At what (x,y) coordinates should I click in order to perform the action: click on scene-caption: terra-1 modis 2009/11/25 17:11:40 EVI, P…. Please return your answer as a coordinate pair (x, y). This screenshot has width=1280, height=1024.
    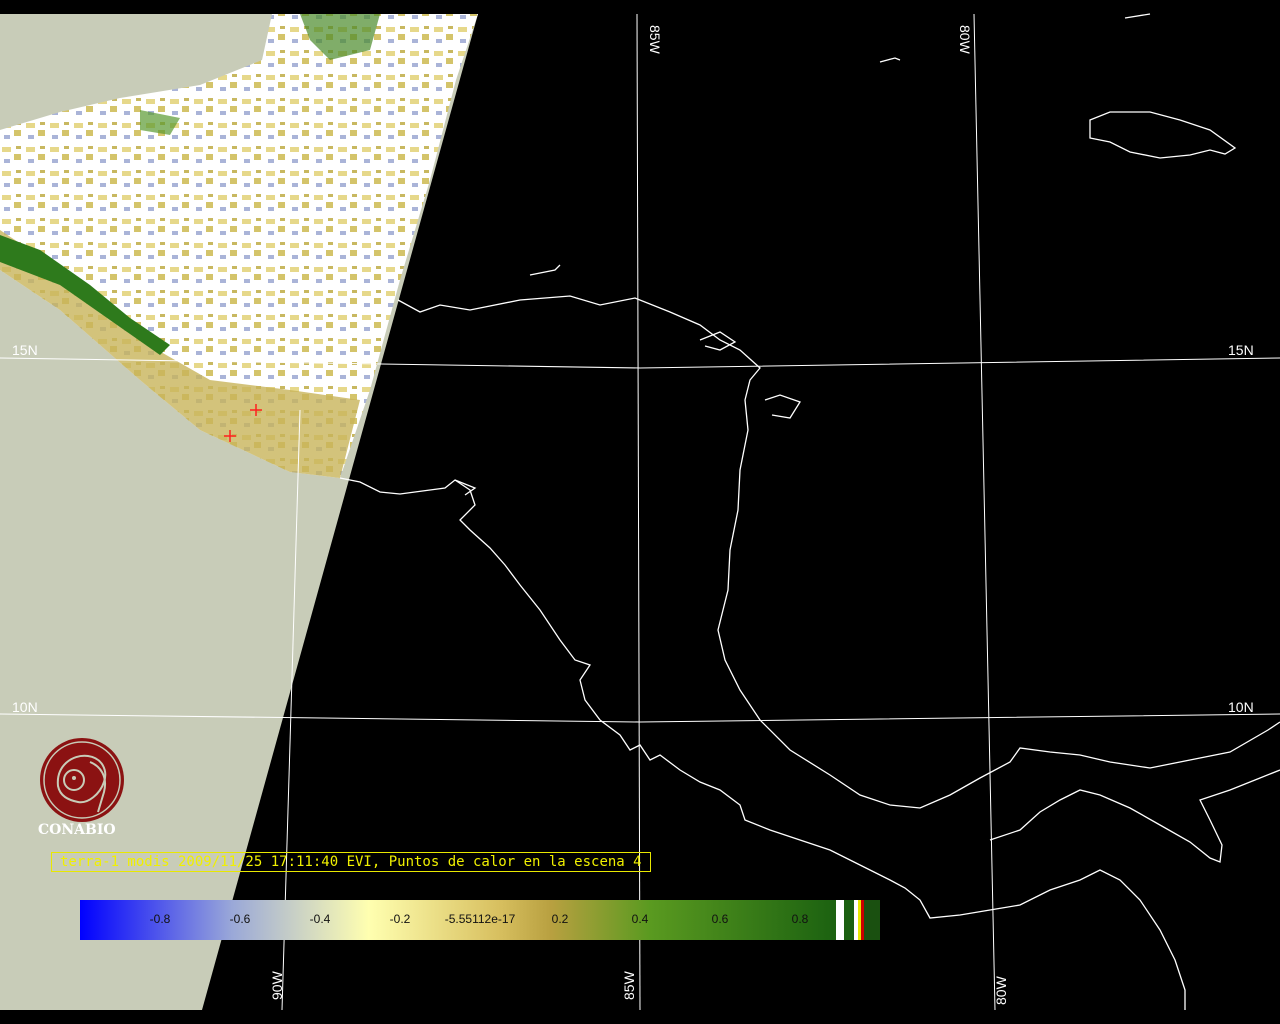
    Looking at the image, I should click on (351, 862).